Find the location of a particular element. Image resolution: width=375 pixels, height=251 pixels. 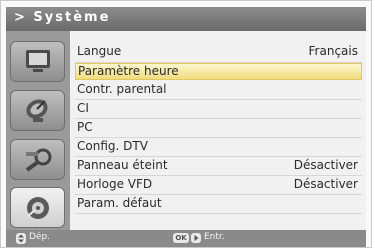

menu-item-label: Paramètre heure is located at coordinates (128, 71).